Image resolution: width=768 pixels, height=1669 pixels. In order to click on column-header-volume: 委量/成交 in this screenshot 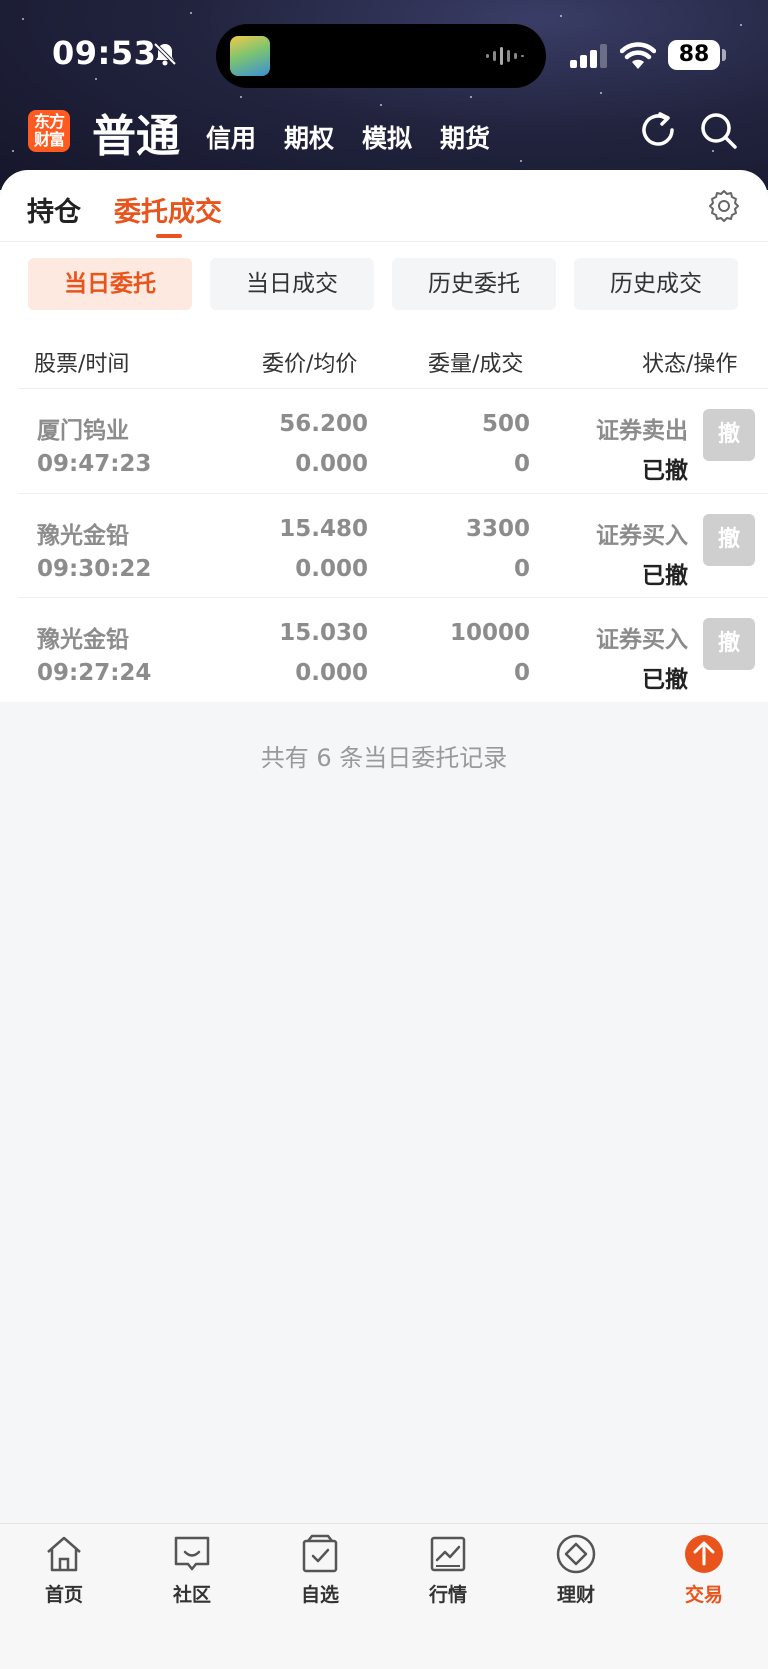, I will do `click(476, 364)`.